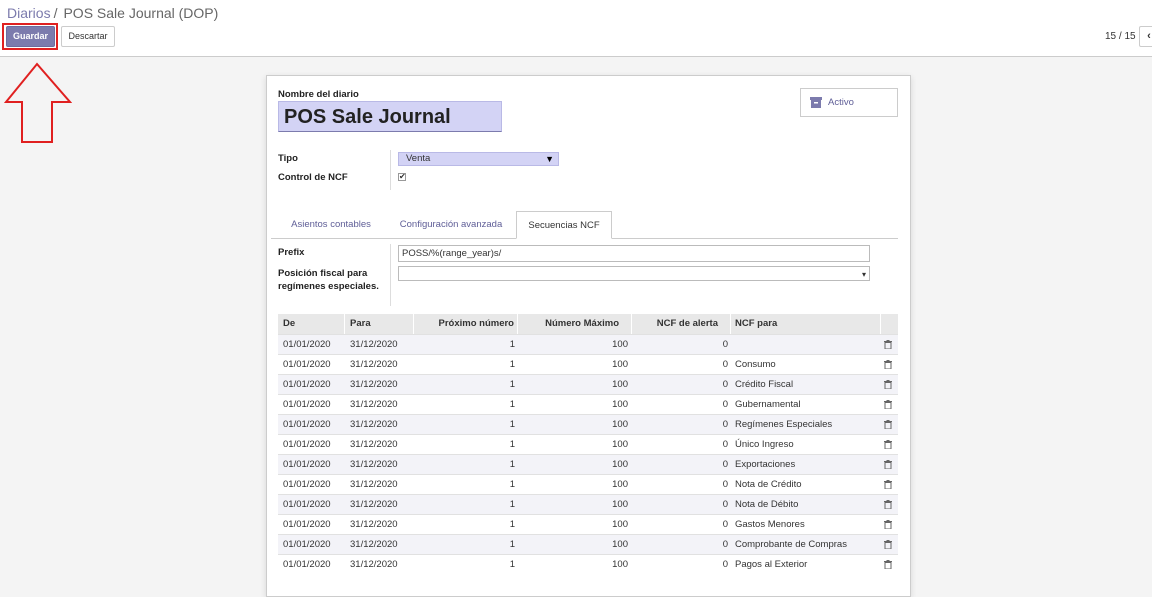  I want to click on column-header-ncf-para: NCF para, so click(806, 324).